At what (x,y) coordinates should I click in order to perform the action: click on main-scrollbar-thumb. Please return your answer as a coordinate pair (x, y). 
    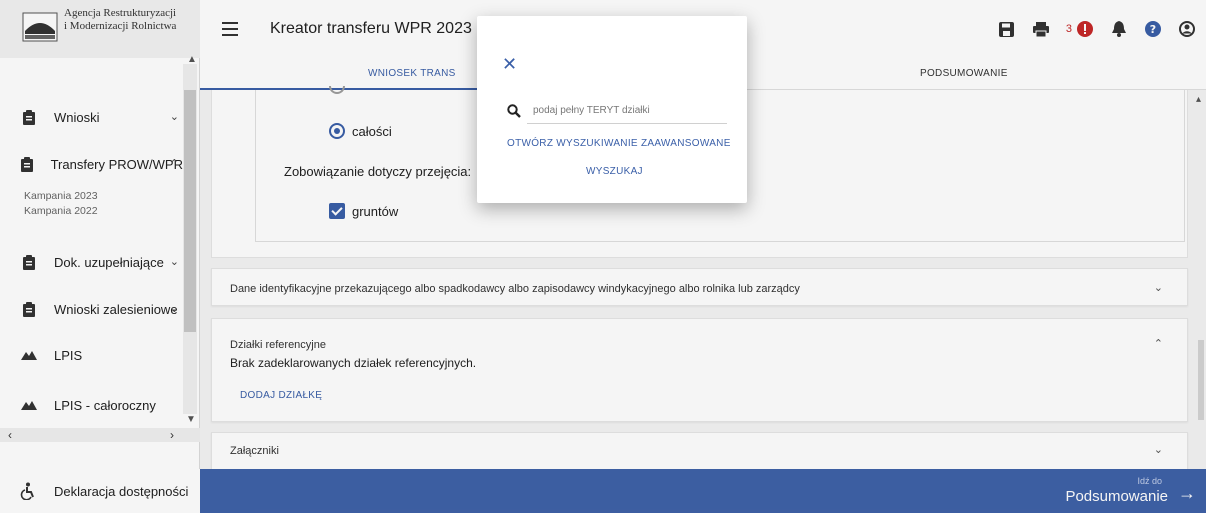
    Looking at the image, I should click on (1201, 380).